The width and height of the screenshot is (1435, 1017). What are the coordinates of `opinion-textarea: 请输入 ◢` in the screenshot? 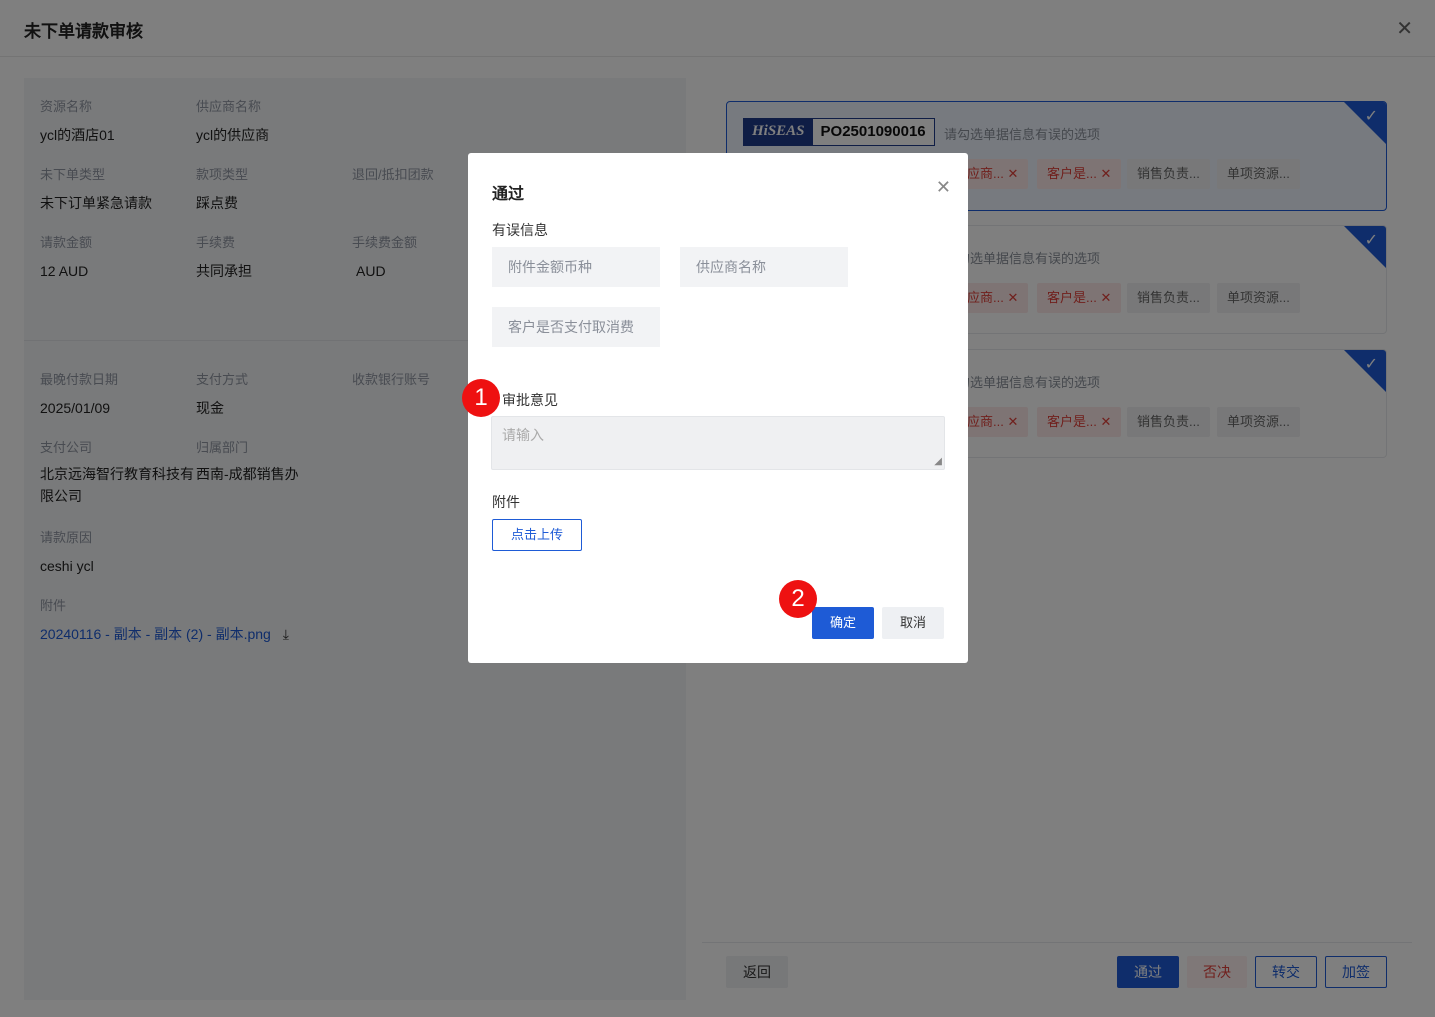 It's located at (718, 443).